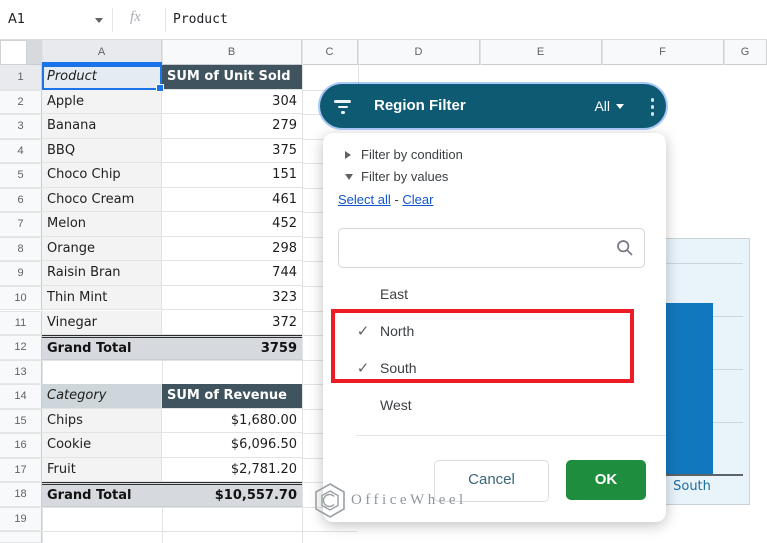 Image resolution: width=767 pixels, height=543 pixels. What do you see at coordinates (417, 199) in the screenshot?
I see `clear-link: Clear` at bounding box center [417, 199].